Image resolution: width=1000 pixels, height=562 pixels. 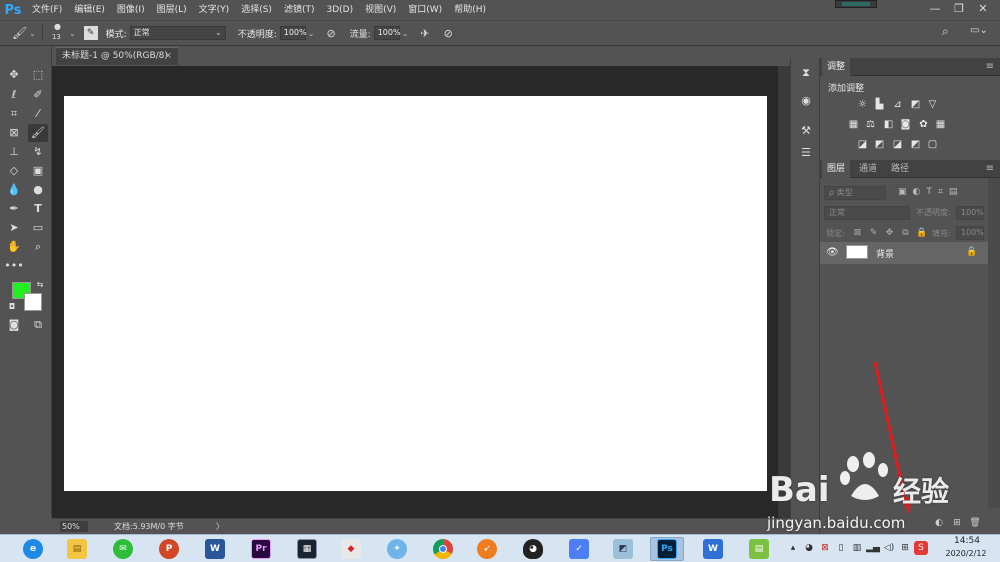 I want to click on ie-icon: e, so click(x=33, y=549).